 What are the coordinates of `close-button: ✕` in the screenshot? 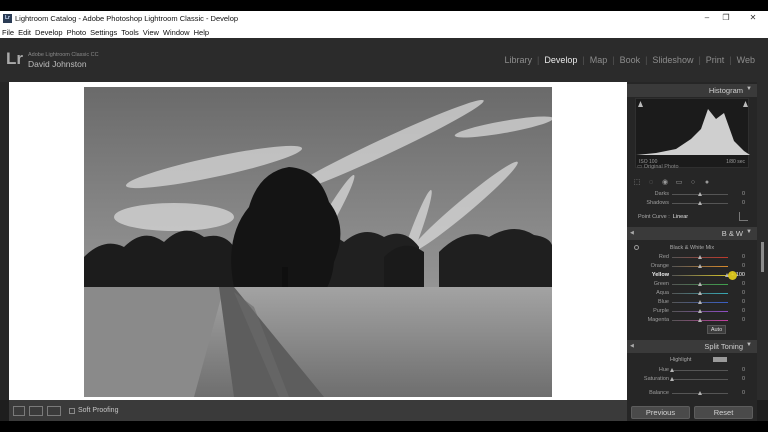 It's located at (753, 17).